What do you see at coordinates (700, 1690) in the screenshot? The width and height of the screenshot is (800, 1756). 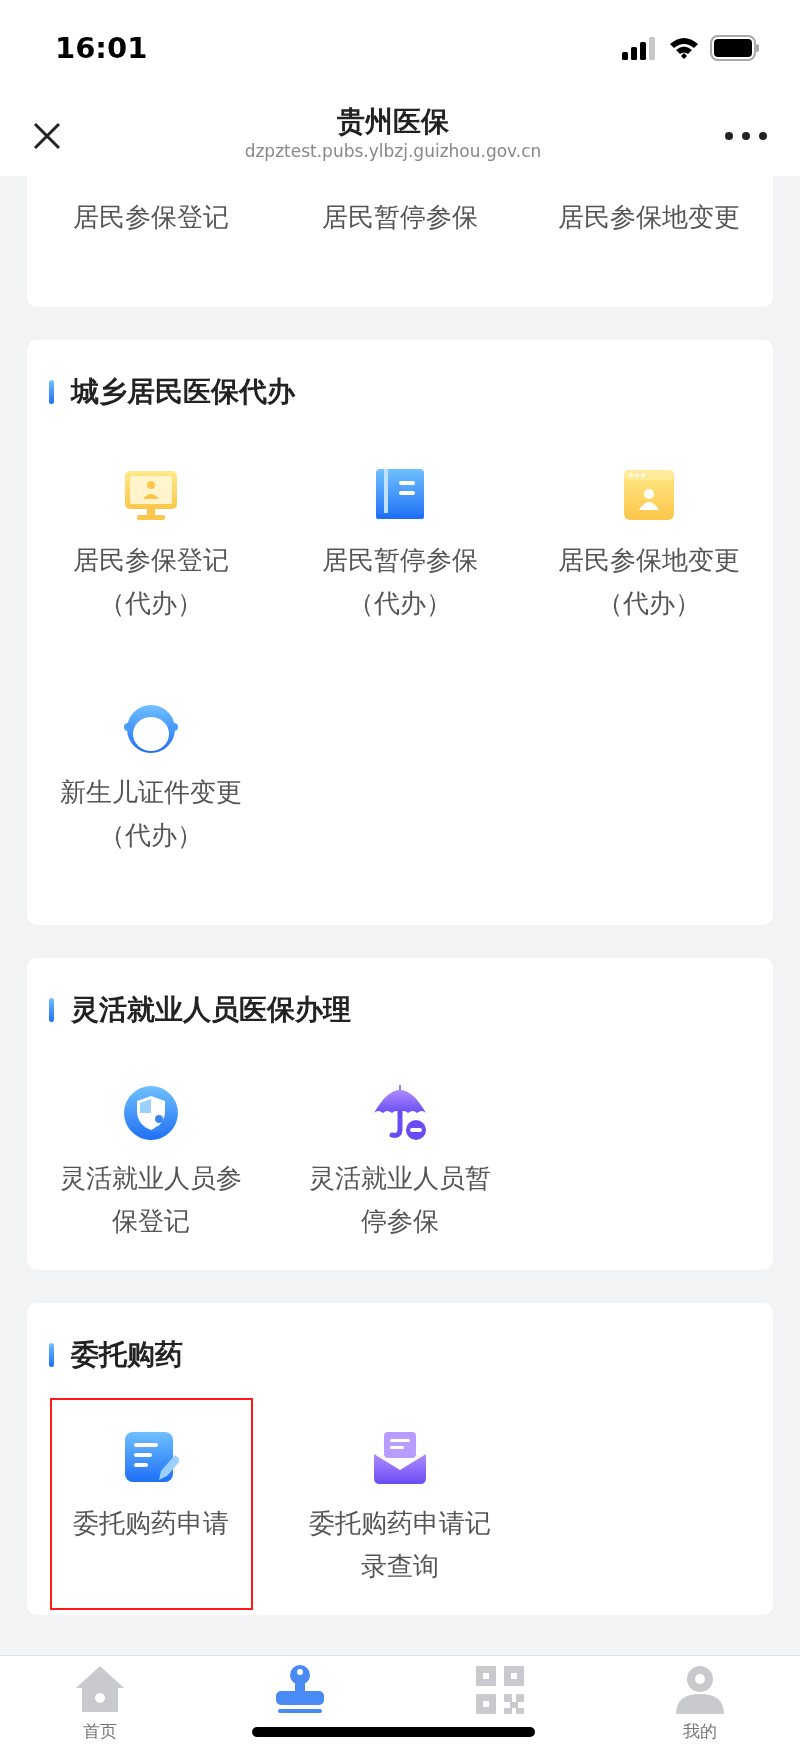 I see `person-icon` at bounding box center [700, 1690].